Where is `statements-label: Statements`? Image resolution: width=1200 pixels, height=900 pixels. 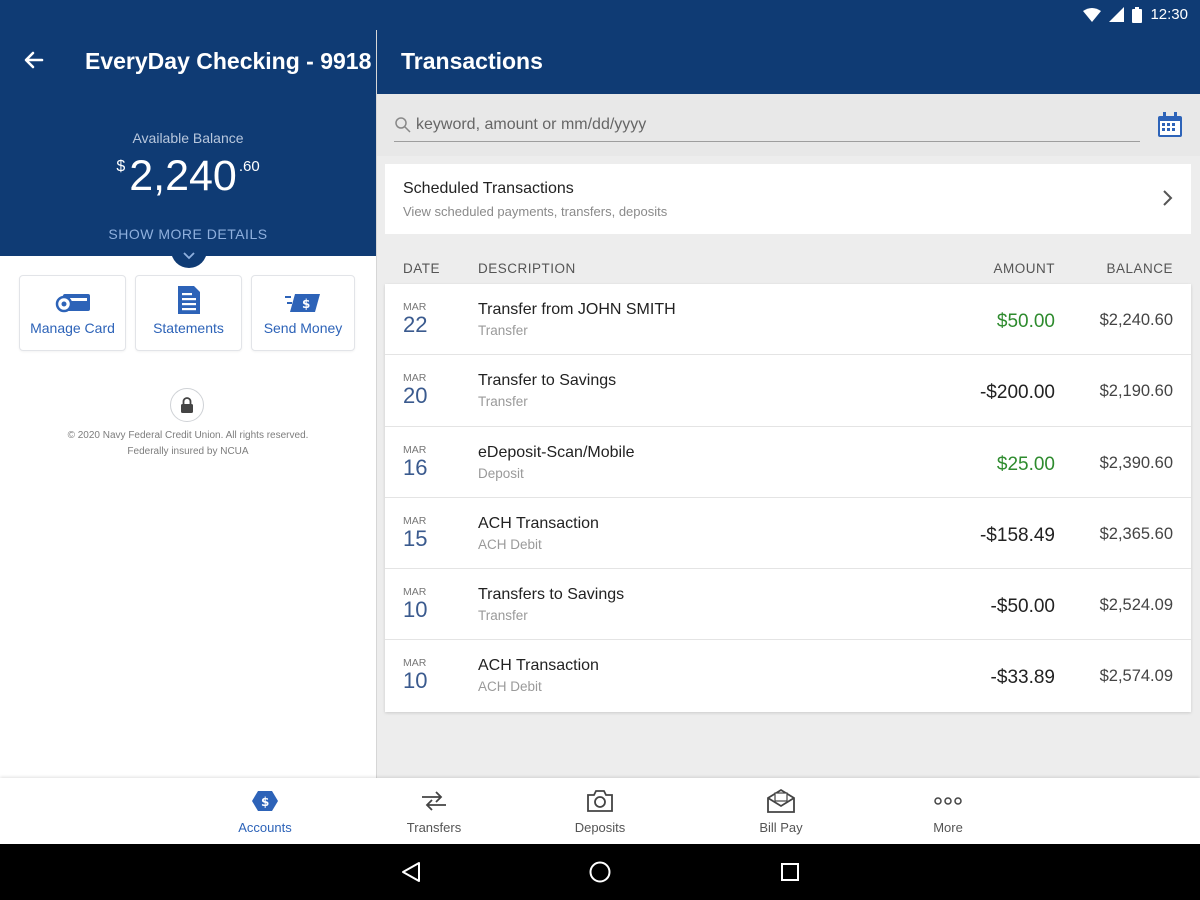
statements-label: Statements is located at coordinates (188, 328).